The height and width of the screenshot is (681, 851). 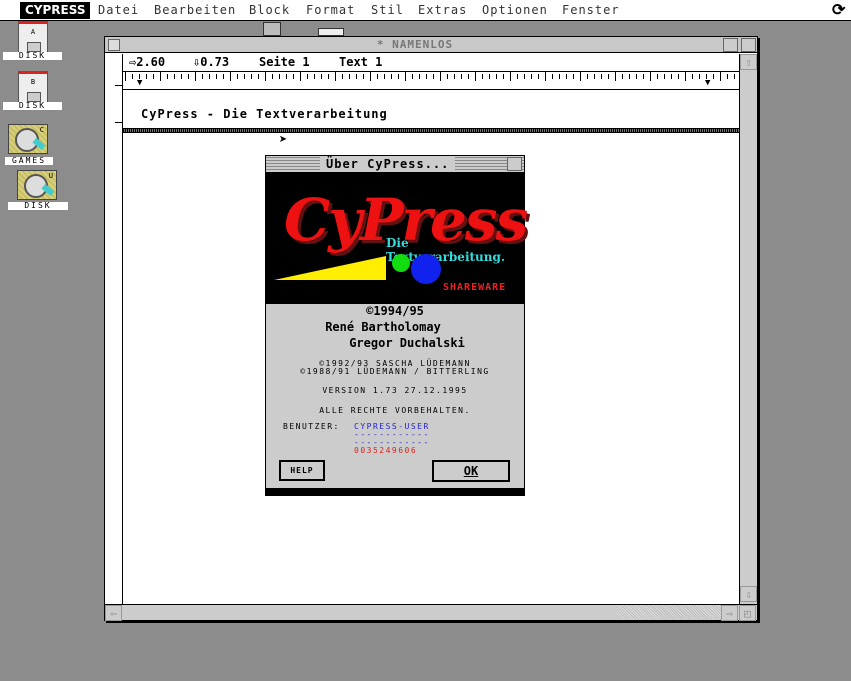 I want to click on author: René Bartholomay, so click(x=383, y=327).